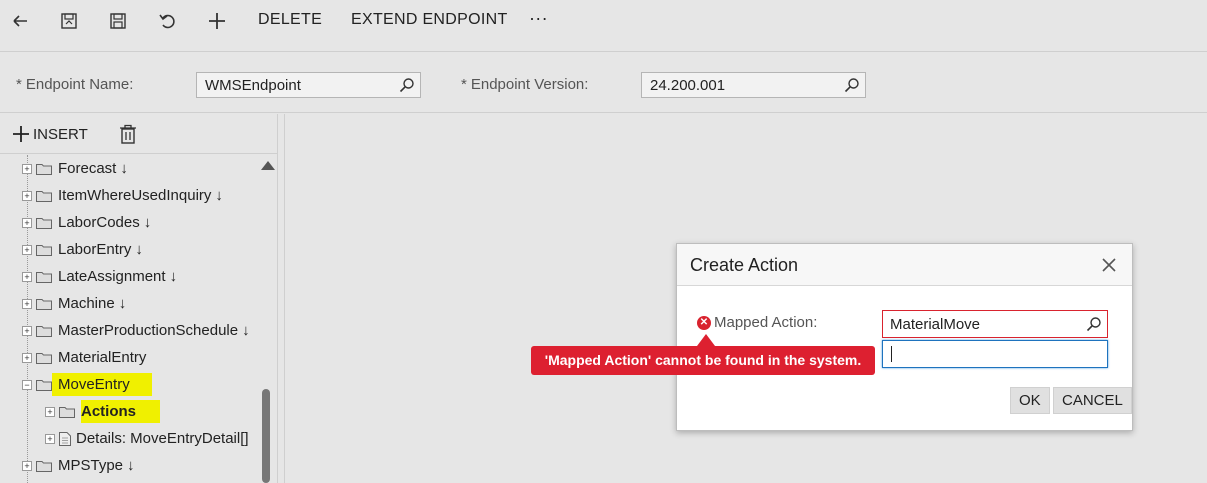 This screenshot has height=483, width=1207. I want to click on cancel-button: CANCEL, so click(1092, 400).